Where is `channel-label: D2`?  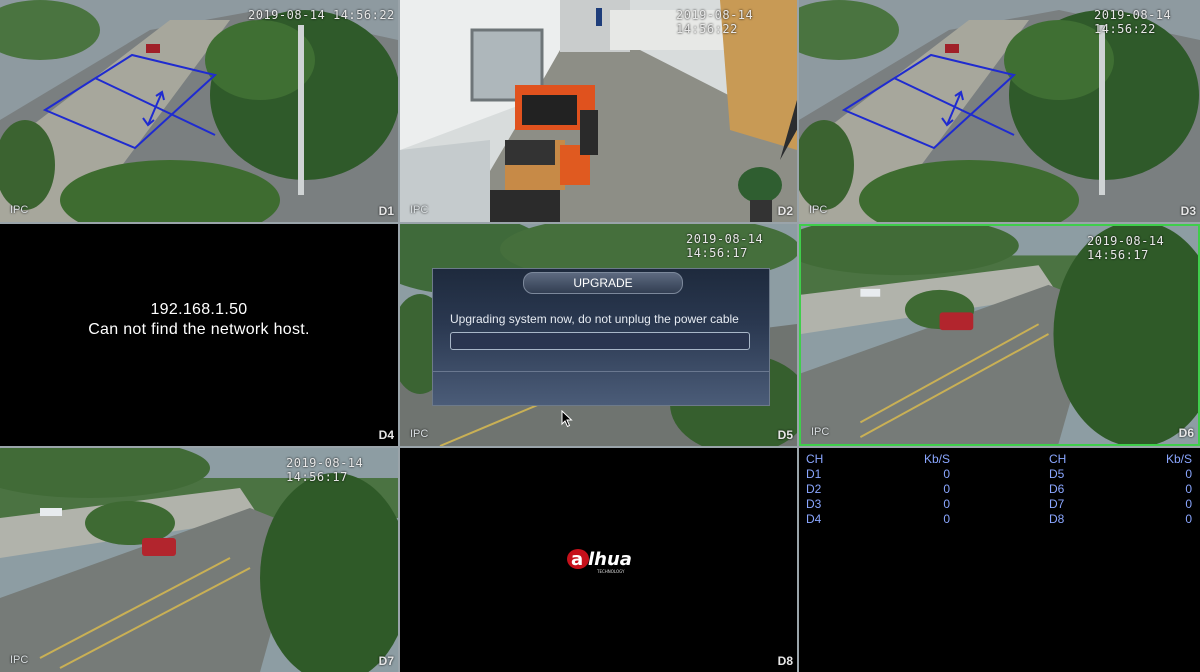 channel-label: D2 is located at coordinates (785, 211).